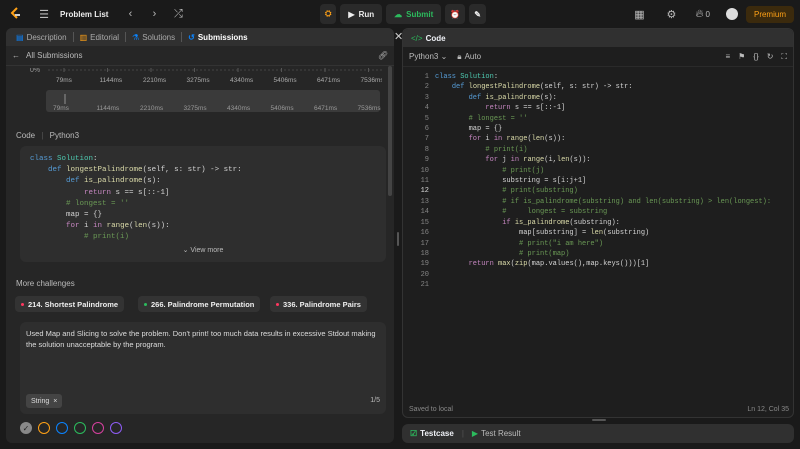  Describe the element at coordinates (417, 38) in the screenshot. I see `code-brackets-icon: </>` at that location.